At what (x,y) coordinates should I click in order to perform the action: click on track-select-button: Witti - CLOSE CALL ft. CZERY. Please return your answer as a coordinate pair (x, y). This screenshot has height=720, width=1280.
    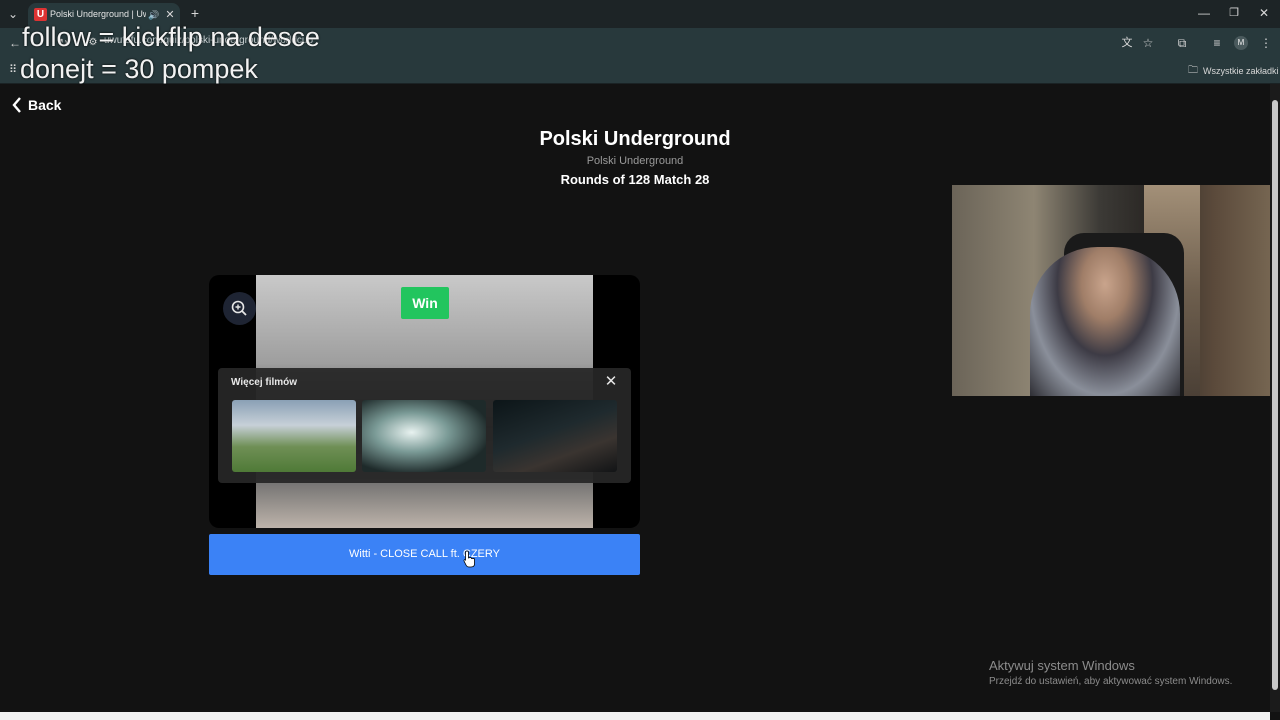
    Looking at the image, I should click on (424, 554).